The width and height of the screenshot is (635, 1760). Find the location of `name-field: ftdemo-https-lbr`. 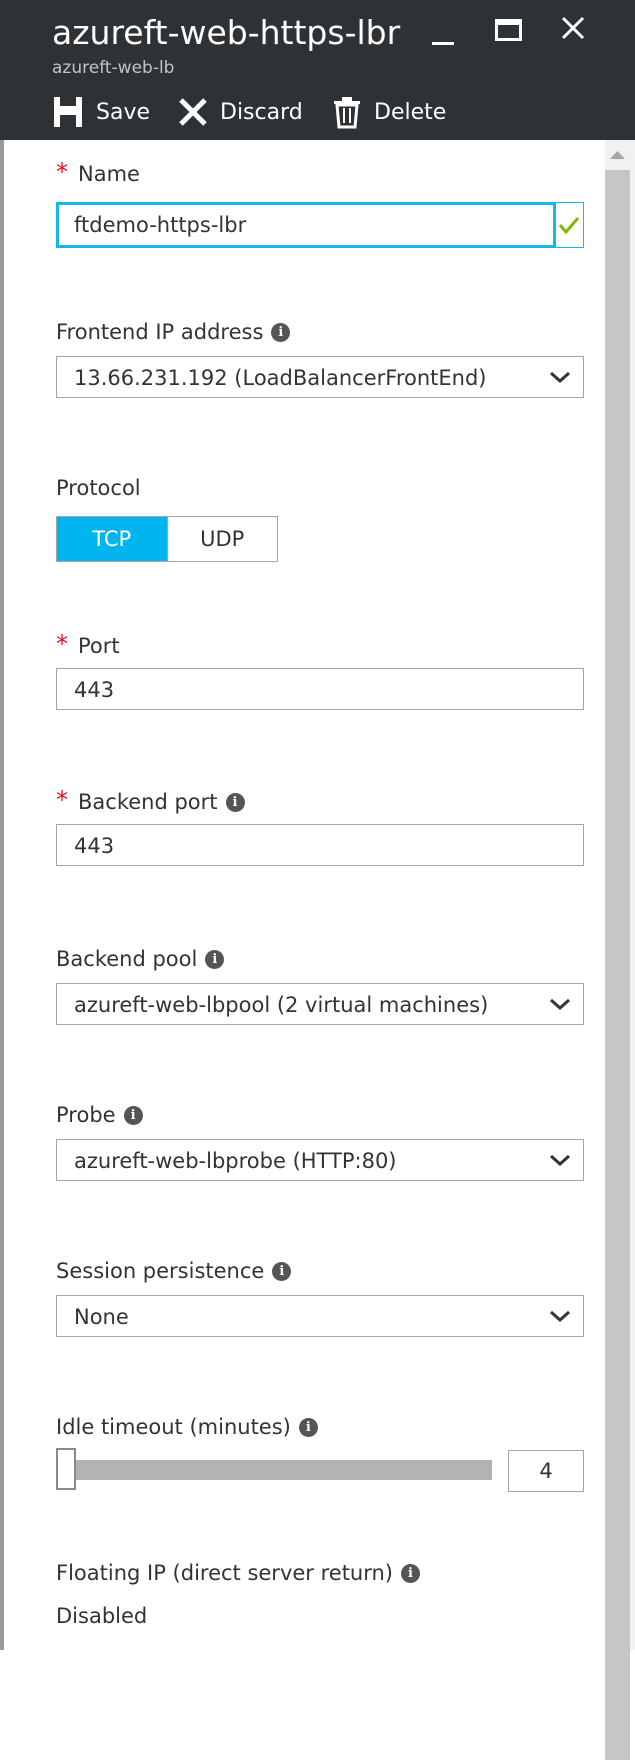

name-field: ftdemo-https-lbr is located at coordinates (320, 225).